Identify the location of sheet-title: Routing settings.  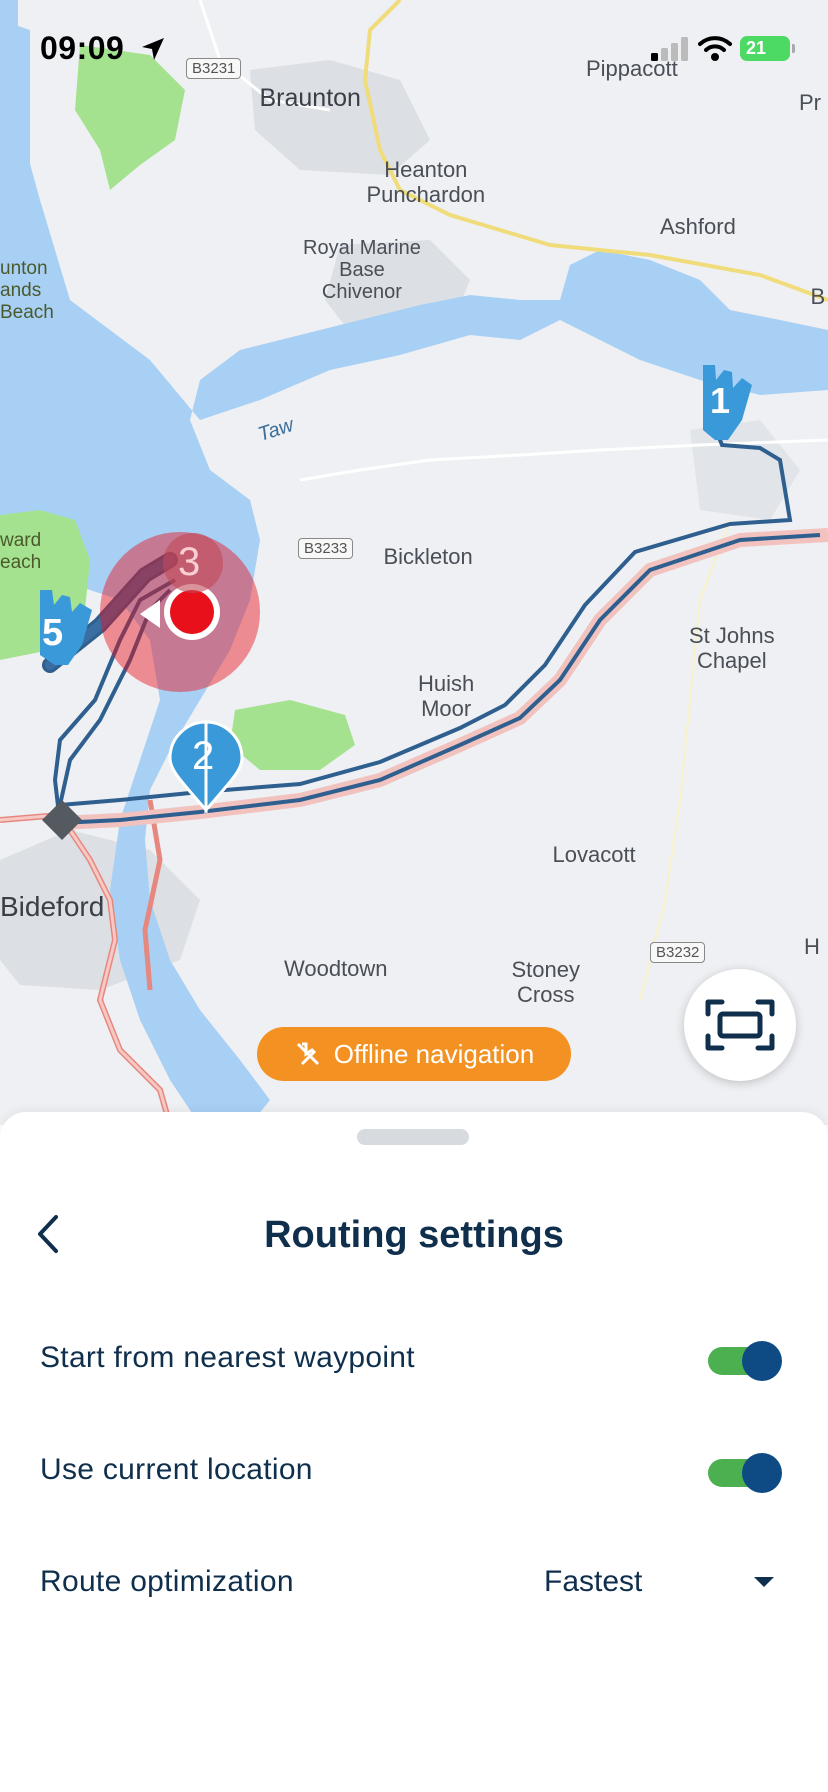
(414, 1235).